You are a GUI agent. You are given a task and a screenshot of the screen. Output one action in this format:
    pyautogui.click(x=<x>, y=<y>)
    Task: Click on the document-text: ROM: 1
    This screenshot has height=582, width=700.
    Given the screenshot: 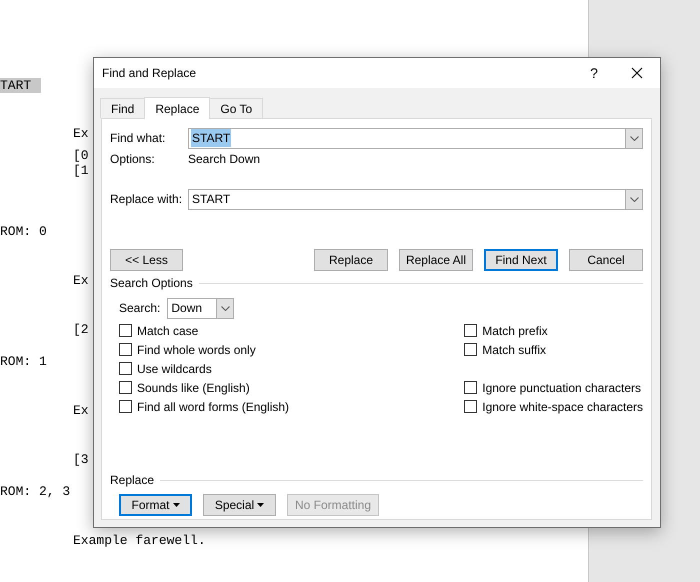 What is the action you would take?
    pyautogui.click(x=23, y=361)
    